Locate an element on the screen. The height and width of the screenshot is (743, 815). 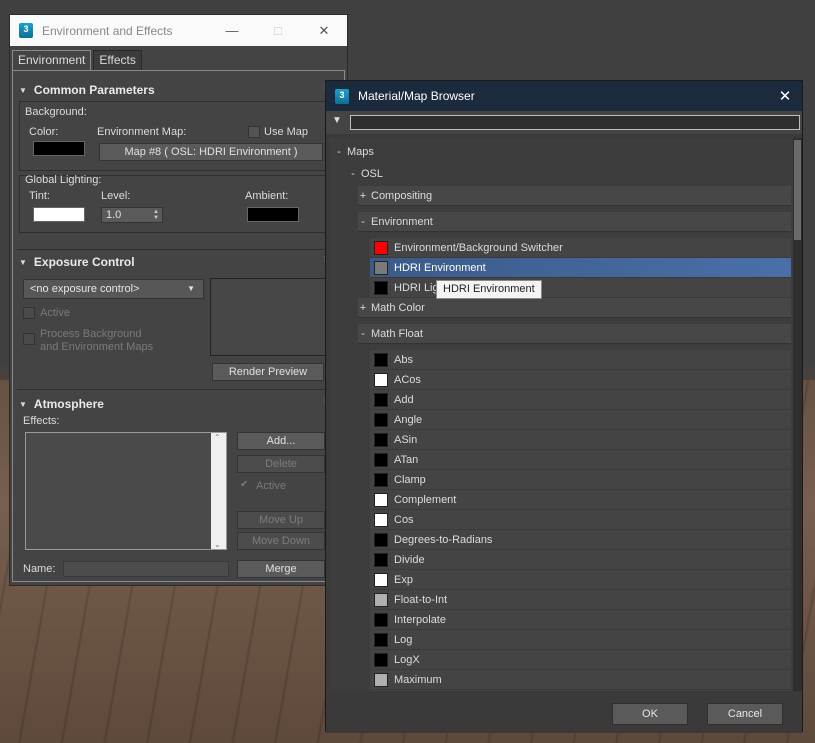
minimize-button: — is located at coordinates (232, 30).